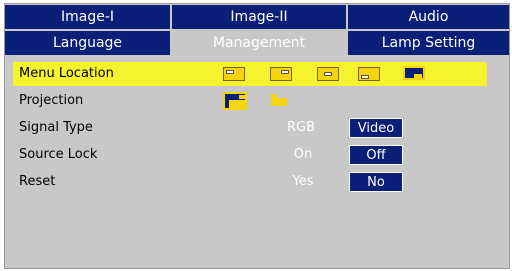  I want to click on tab-row-top: Image-I Image-II Audio, so click(257, 17).